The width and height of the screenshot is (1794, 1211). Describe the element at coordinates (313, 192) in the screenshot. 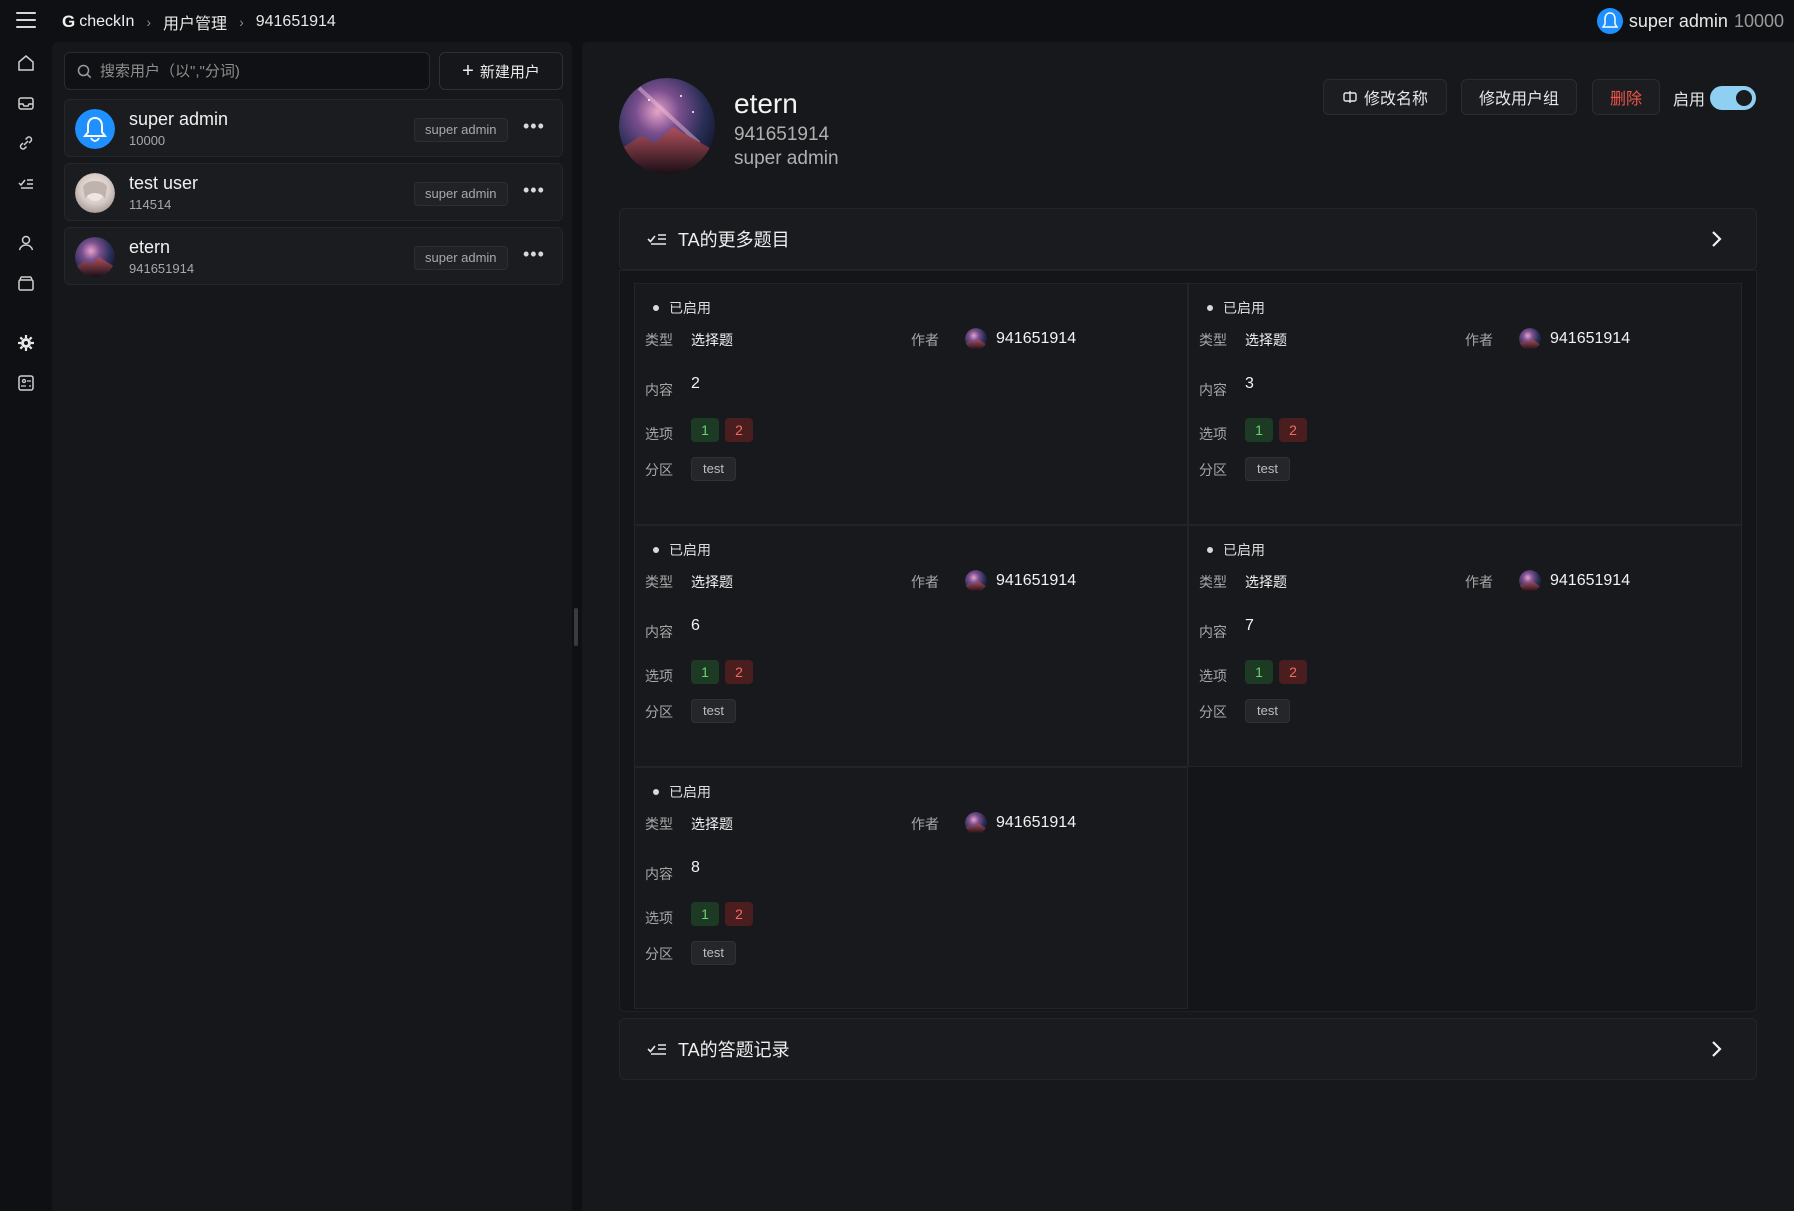

I see `user-list-item: test user 114514 super admin •••` at that location.